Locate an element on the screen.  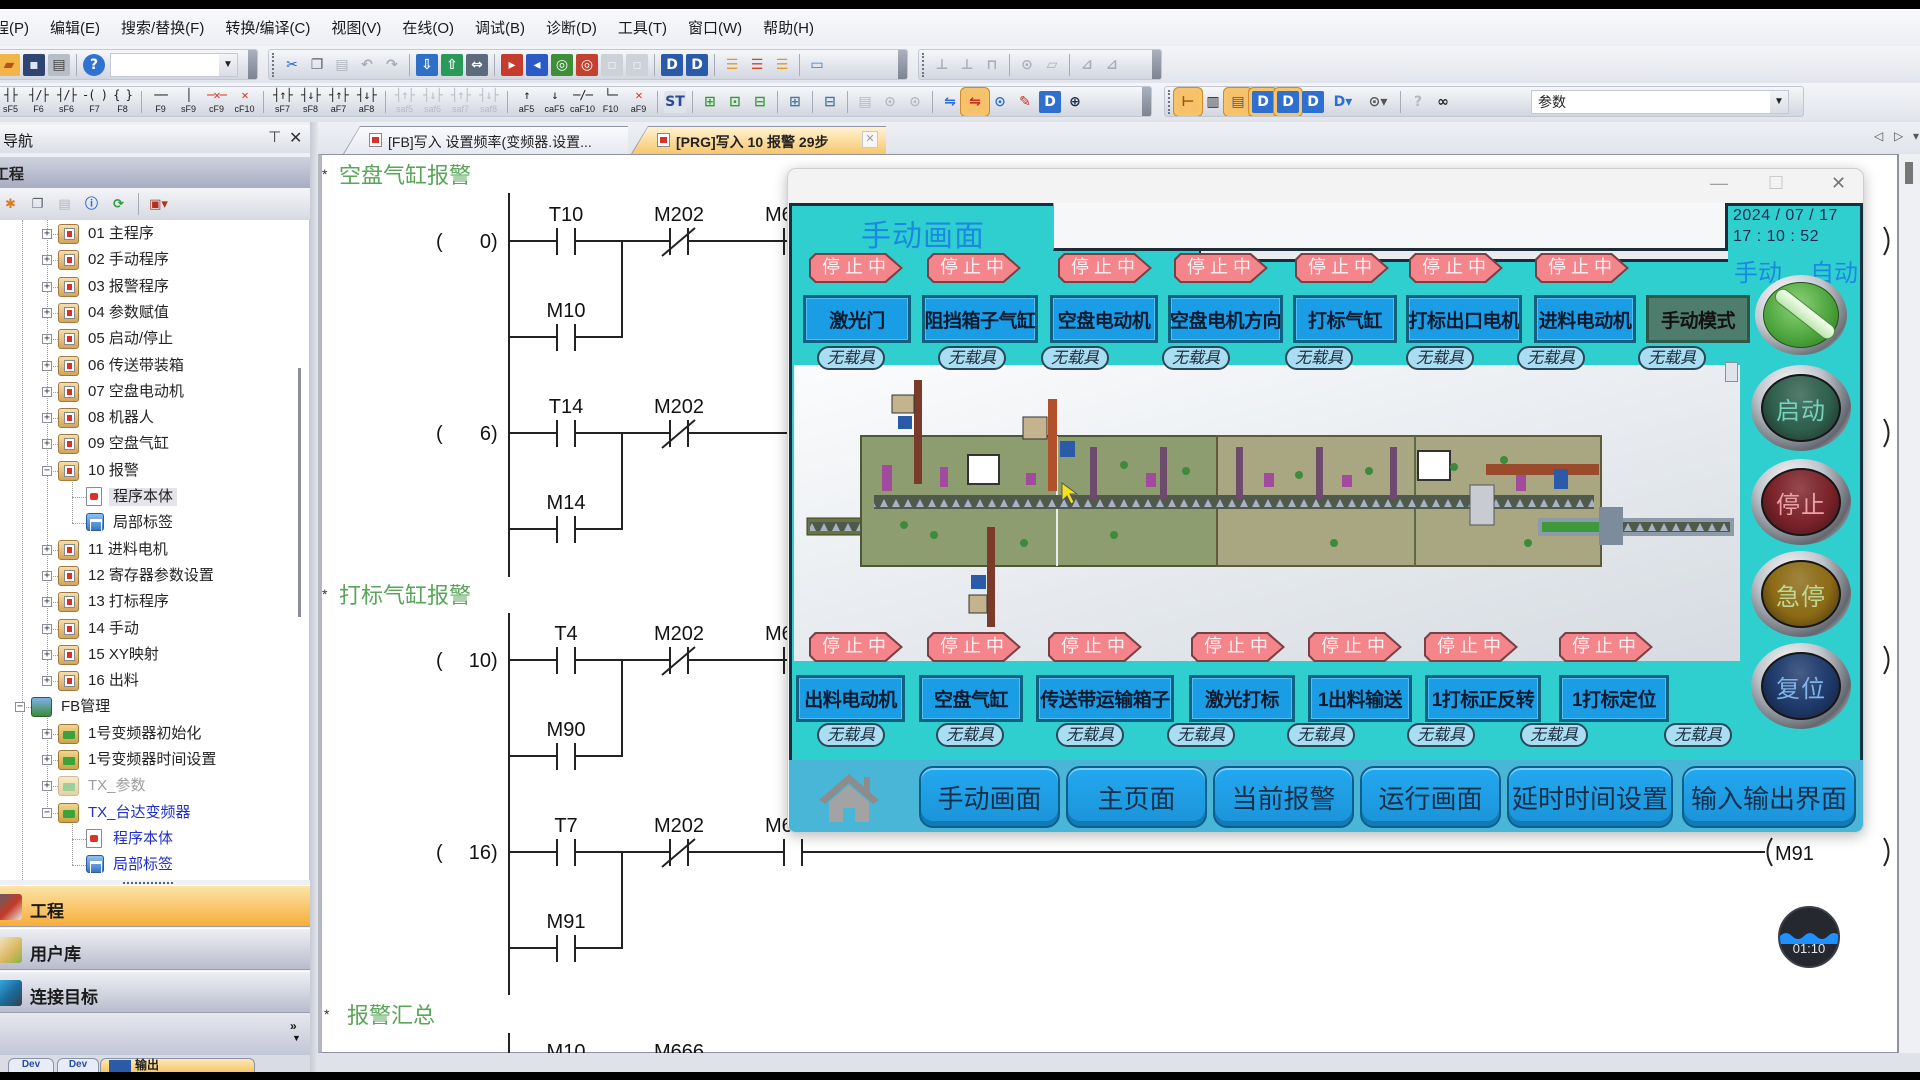
copy-icon: ❐ is located at coordinates (37, 204).